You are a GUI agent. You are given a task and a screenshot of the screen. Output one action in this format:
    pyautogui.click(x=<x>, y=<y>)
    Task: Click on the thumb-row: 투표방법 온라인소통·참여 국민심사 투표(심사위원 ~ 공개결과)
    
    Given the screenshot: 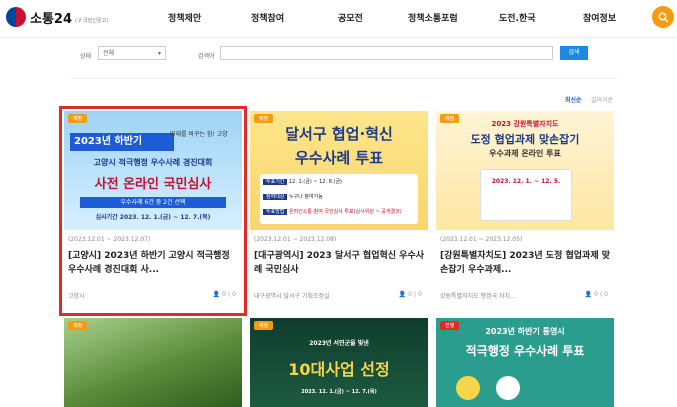 What is the action you would take?
    pyautogui.click(x=332, y=211)
    